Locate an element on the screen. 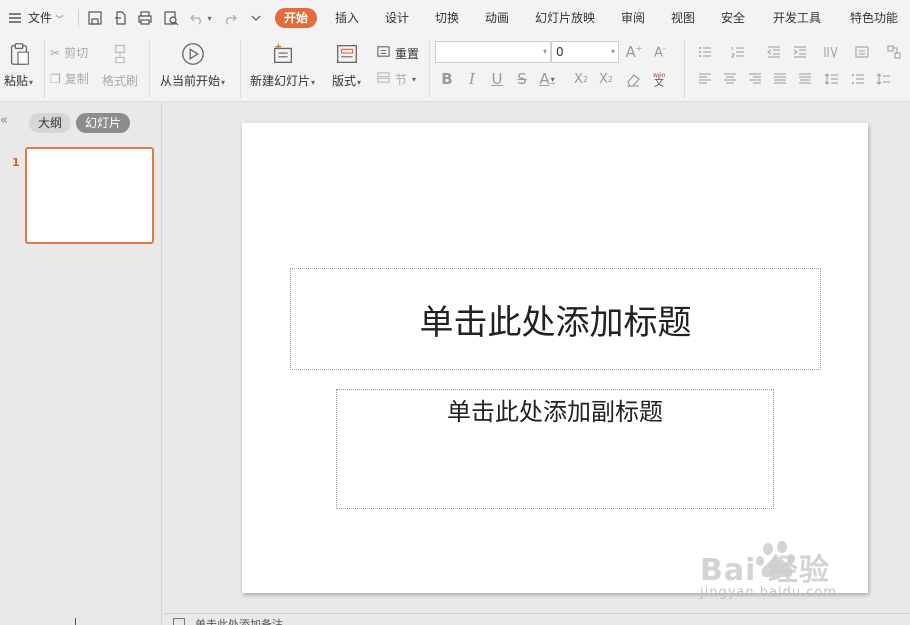  title-placeholder: 单击此处添加标题 is located at coordinates (555, 319).